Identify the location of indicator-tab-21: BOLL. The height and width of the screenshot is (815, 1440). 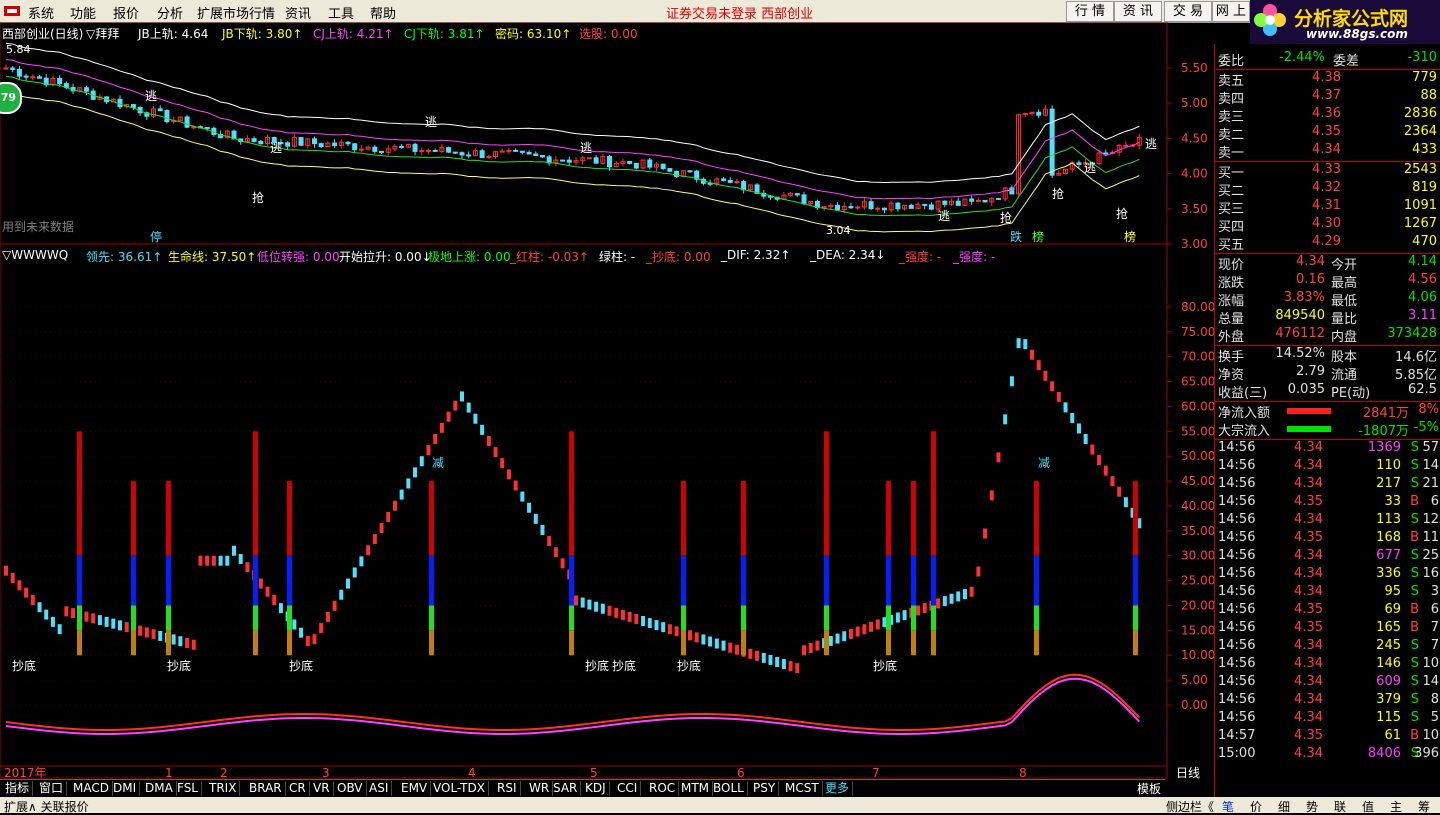
(729, 788).